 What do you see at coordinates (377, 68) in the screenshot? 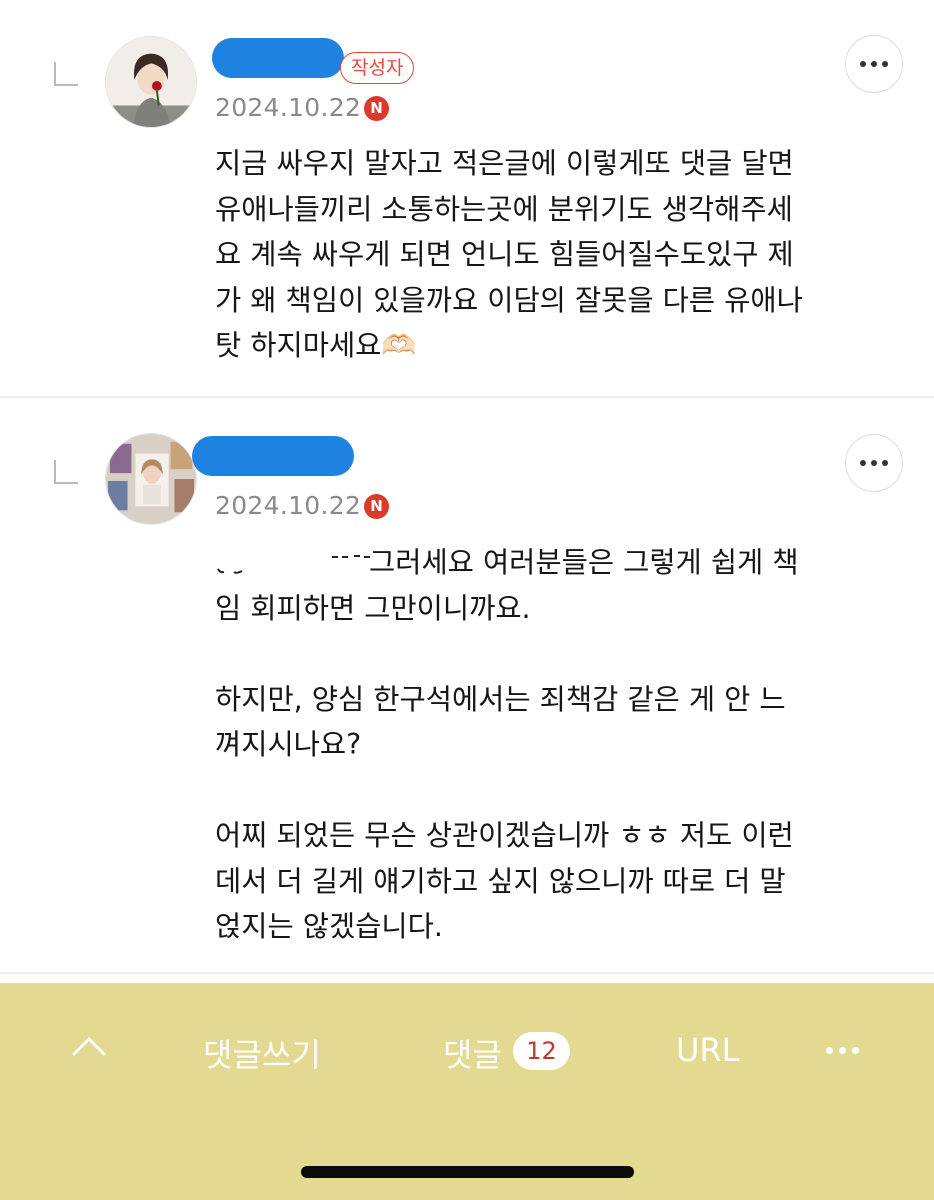
I see `author-badge: 작성자` at bounding box center [377, 68].